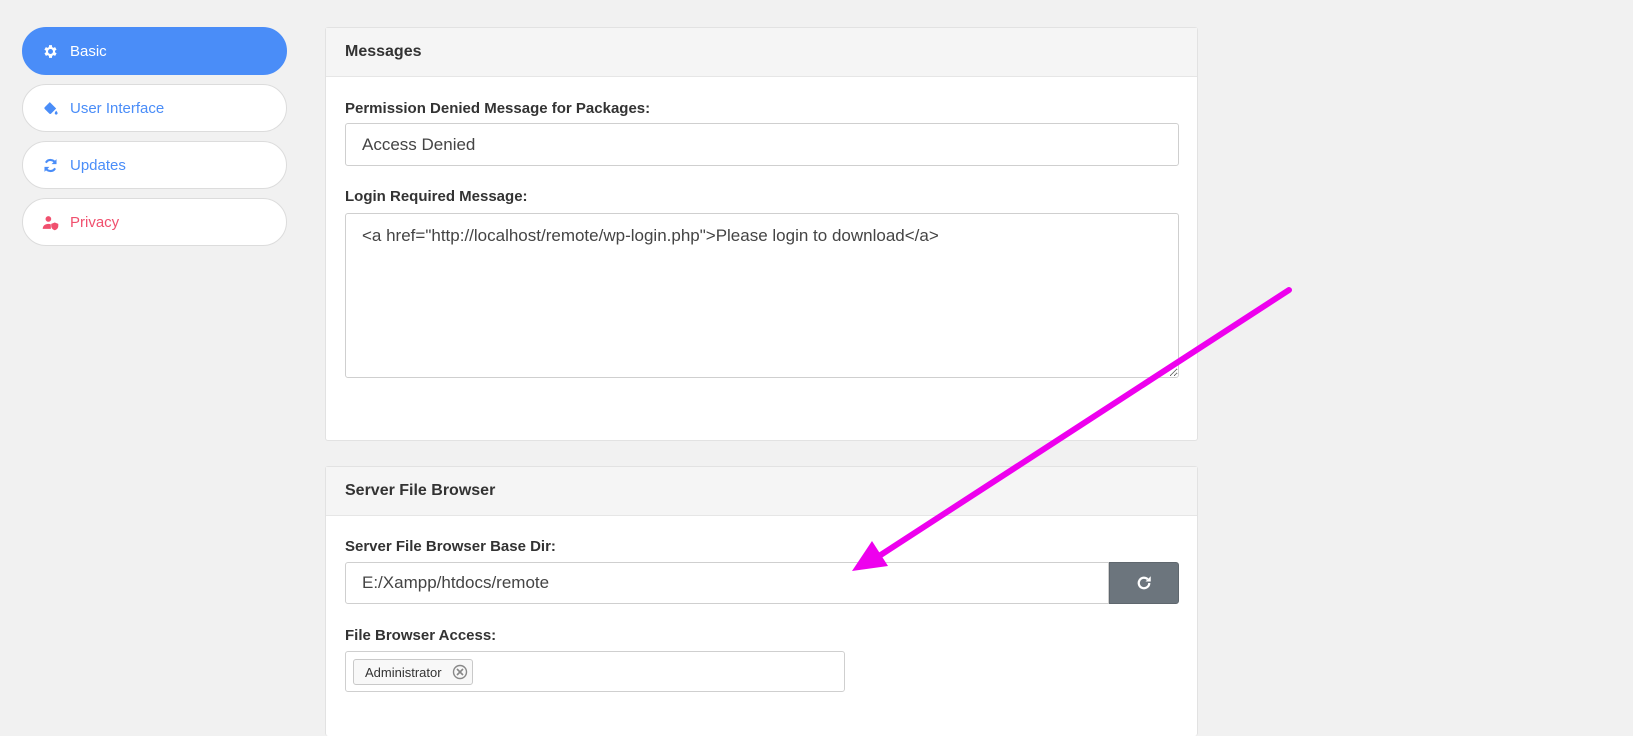 The image size is (1633, 736). I want to click on permission-denied-label: Permission Denied Message for Packages:, so click(498, 108).